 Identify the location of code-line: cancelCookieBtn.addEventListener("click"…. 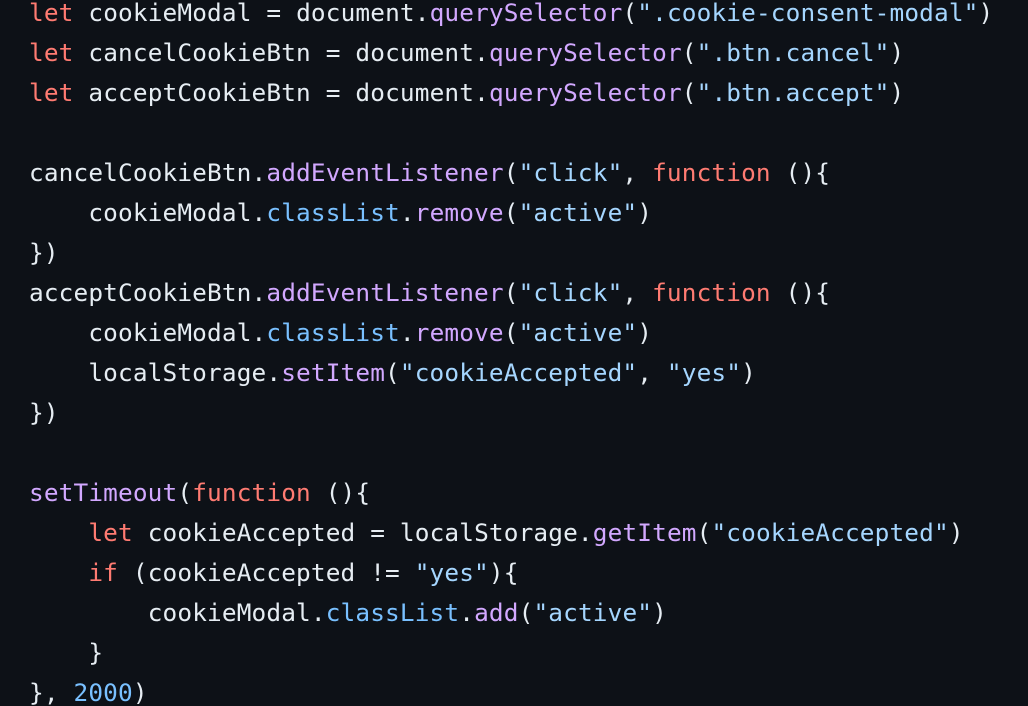
(511, 173).